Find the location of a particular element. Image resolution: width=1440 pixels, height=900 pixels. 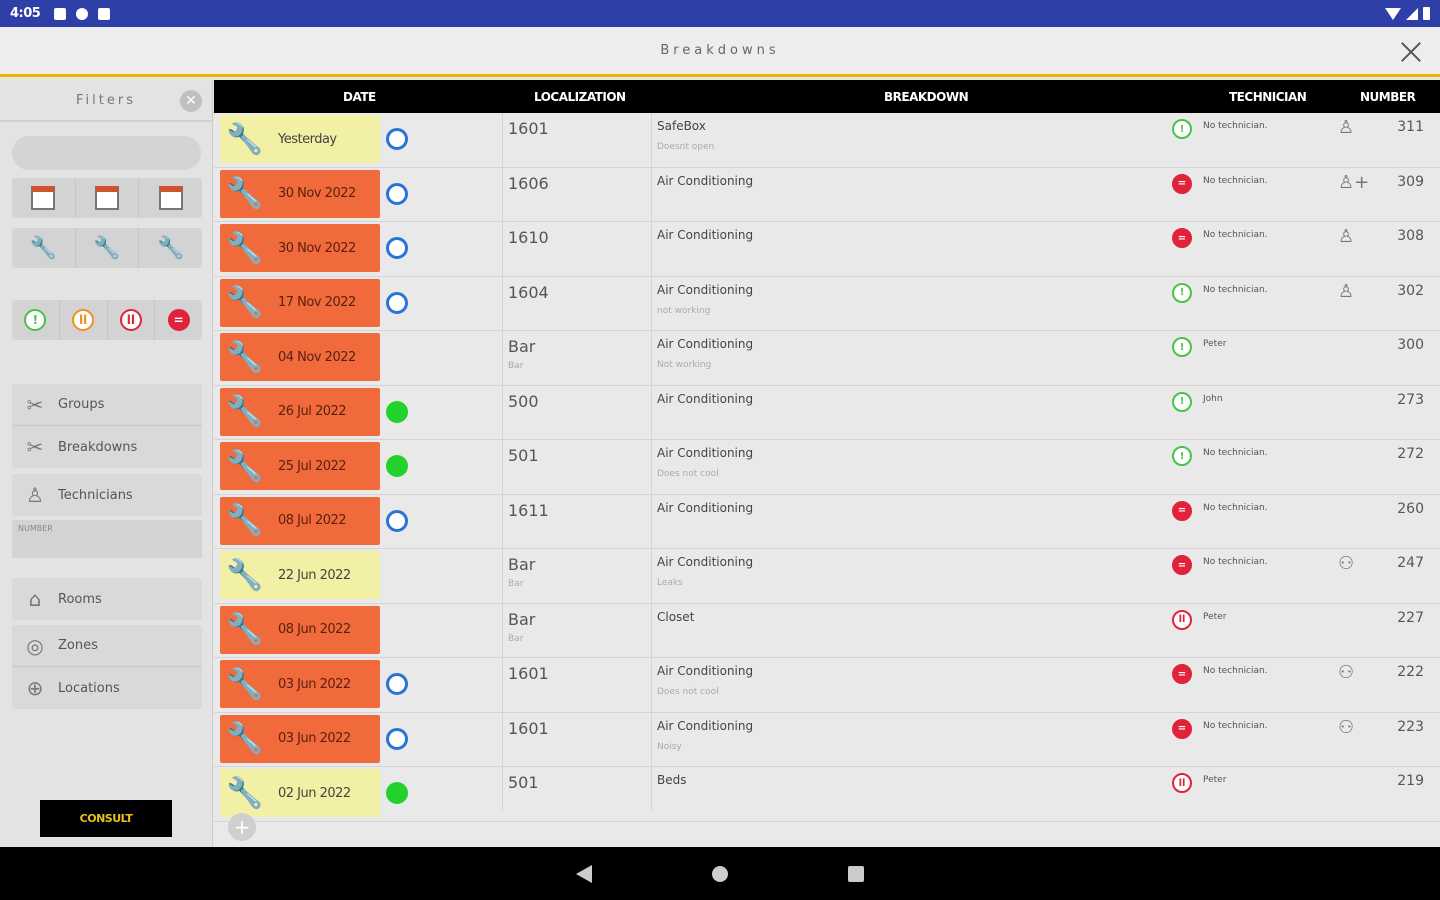

tools-icon: ✂ is located at coordinates (35, 404).